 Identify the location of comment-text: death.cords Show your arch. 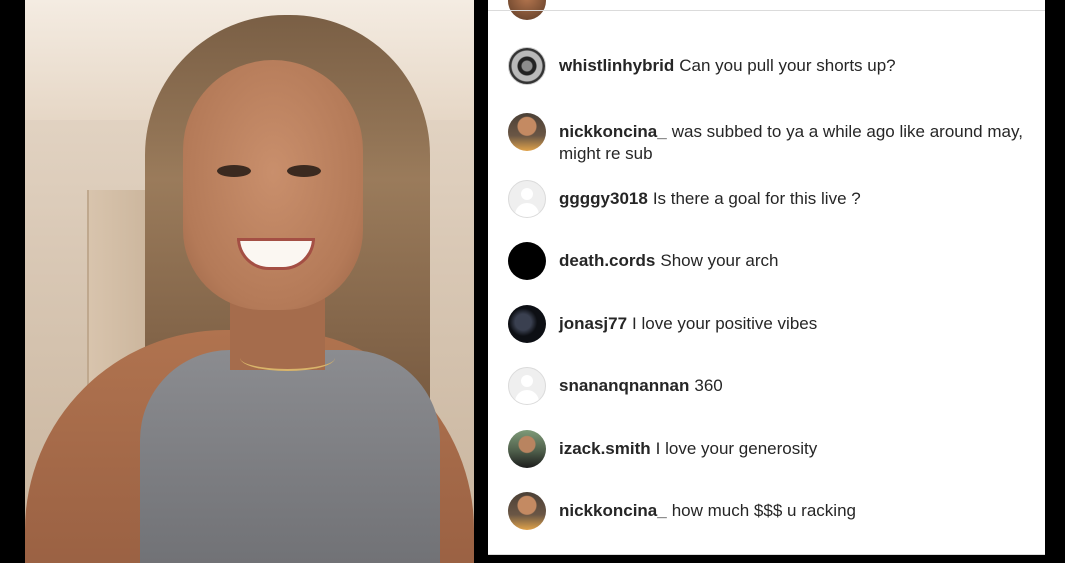
(793, 257).